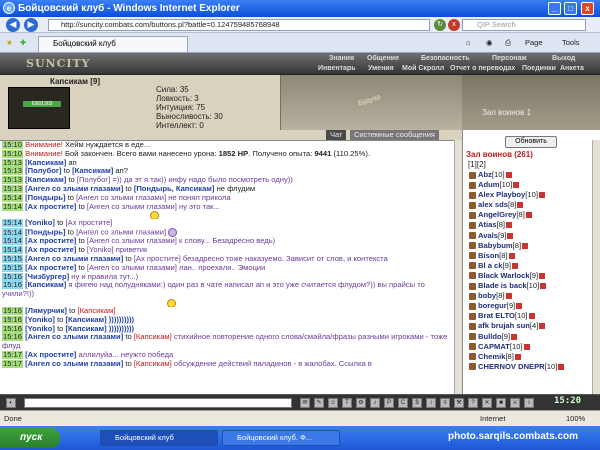 This screenshot has height=450, width=600. Describe the element at coordinates (533, 246) in the screenshot. I see `player-item: Babybum[8]` at that location.